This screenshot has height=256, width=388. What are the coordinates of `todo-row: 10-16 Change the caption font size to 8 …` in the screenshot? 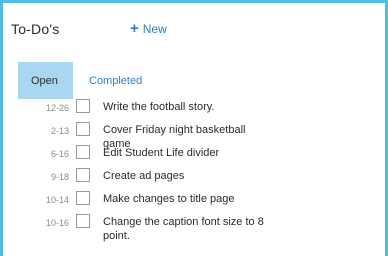 It's located at (194, 230).